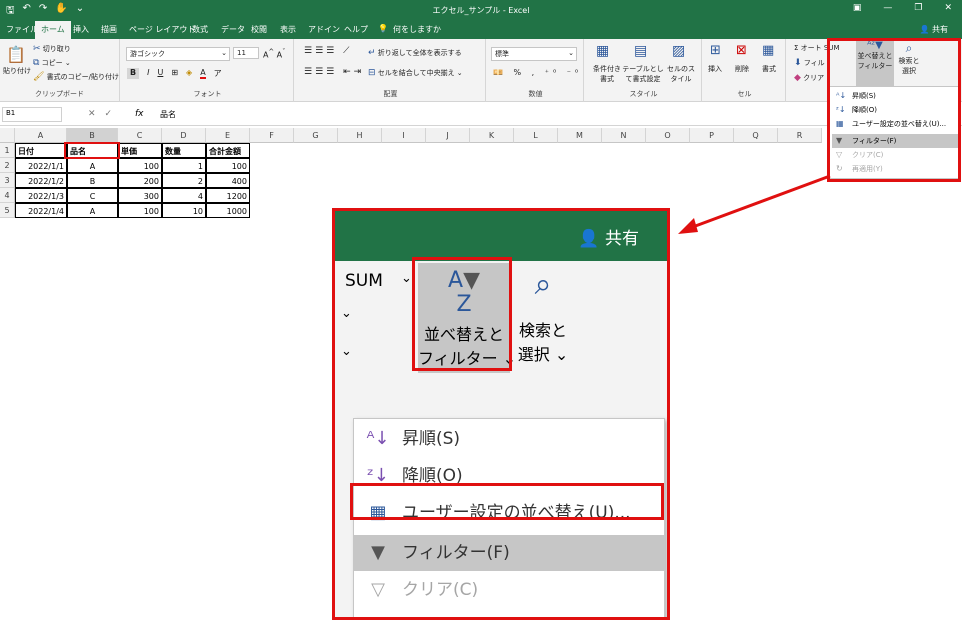  What do you see at coordinates (92, 195) in the screenshot?
I see `table-cell: C` at bounding box center [92, 195].